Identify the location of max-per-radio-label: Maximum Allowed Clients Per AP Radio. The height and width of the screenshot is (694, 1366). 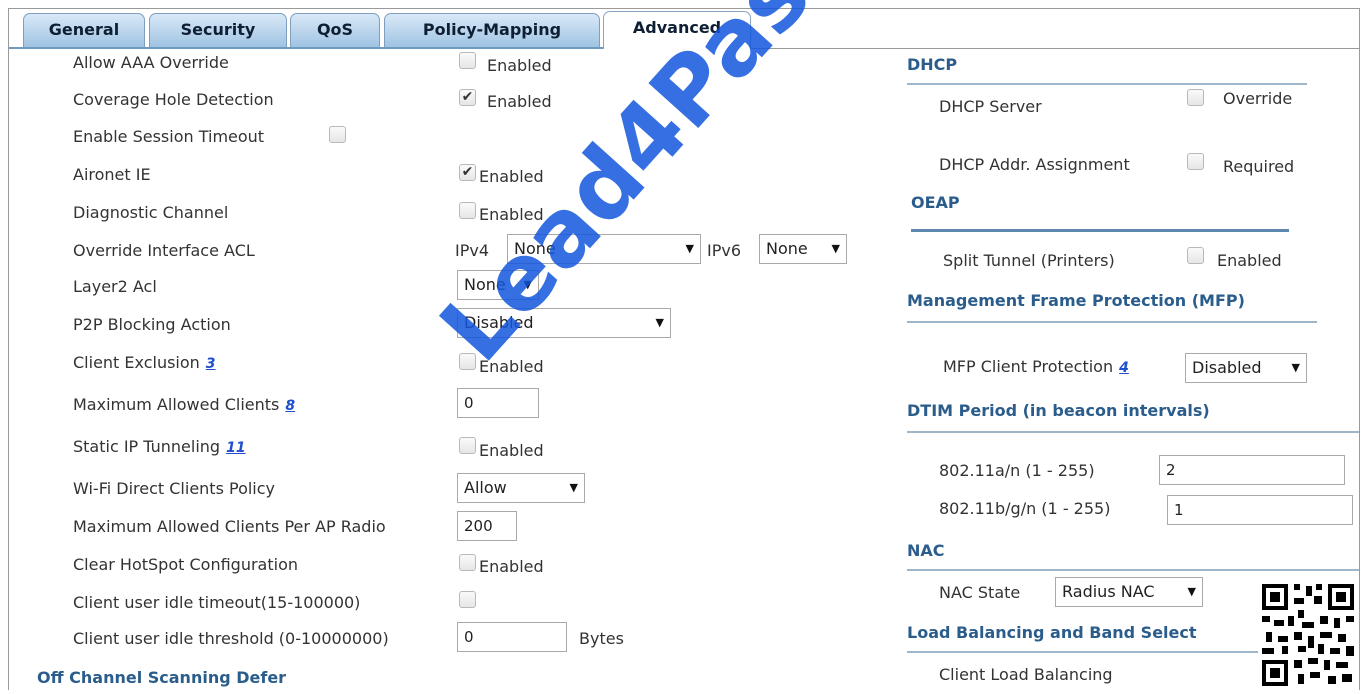
(229, 526).